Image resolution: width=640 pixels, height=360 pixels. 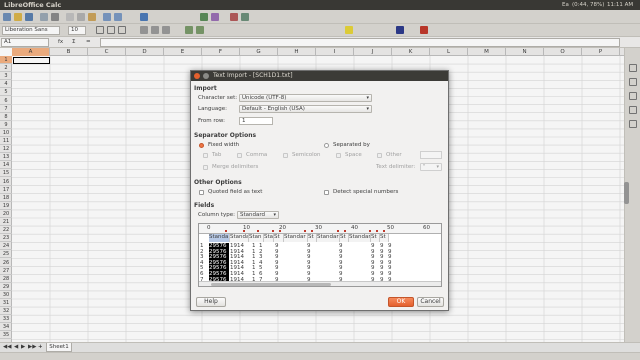 I want to click on charset-label: Character set:, so click(x=218, y=98).